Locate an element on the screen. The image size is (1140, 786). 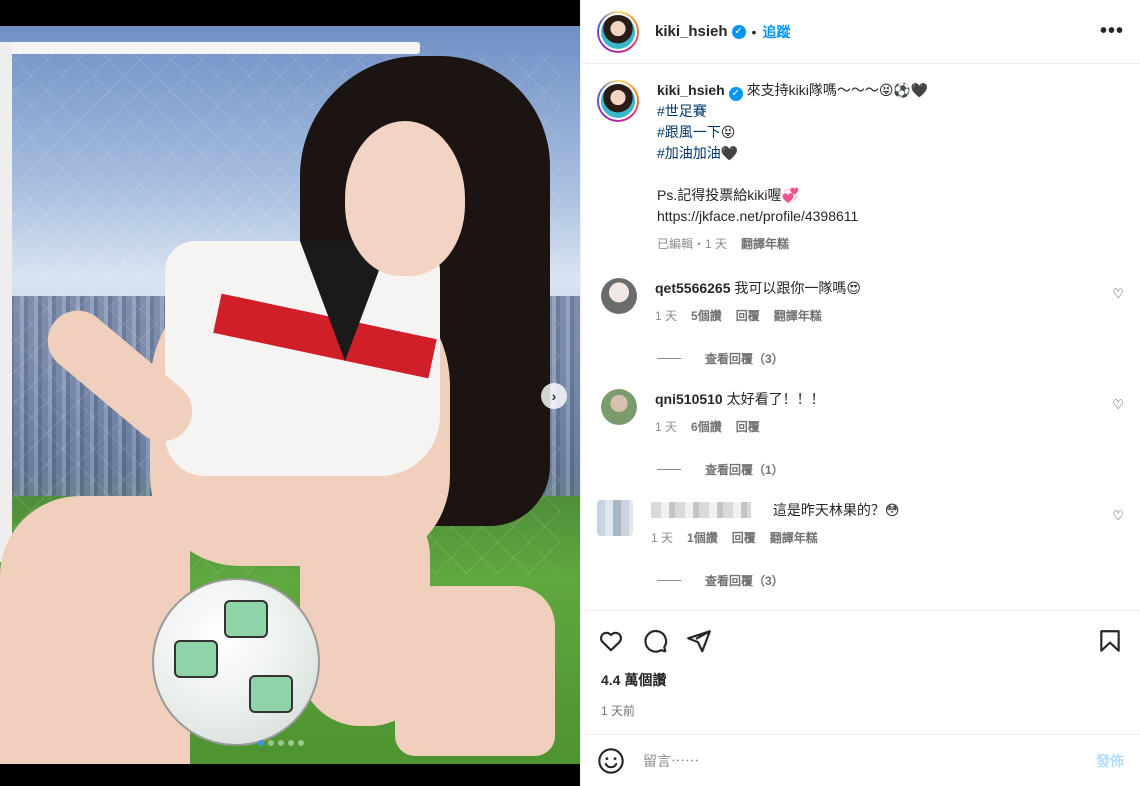
caption-username: kiki_hsieh is located at coordinates (691, 90).